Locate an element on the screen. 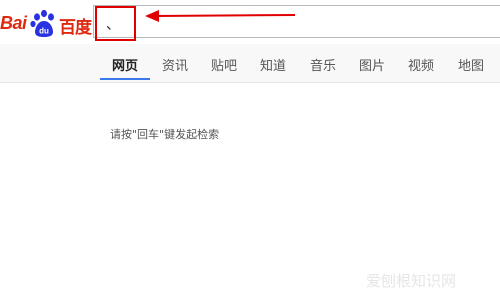 Image resolution: width=500 pixels, height=299 pixels. baidu-logo: Bai du 百度 is located at coordinates (46, 24).